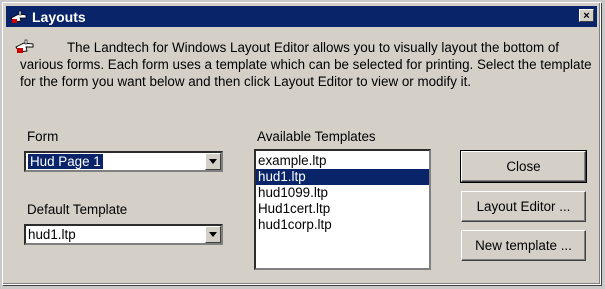 This screenshot has height=289, width=605. I want to click on list-item-selected: hud1.ltp, so click(342, 177).